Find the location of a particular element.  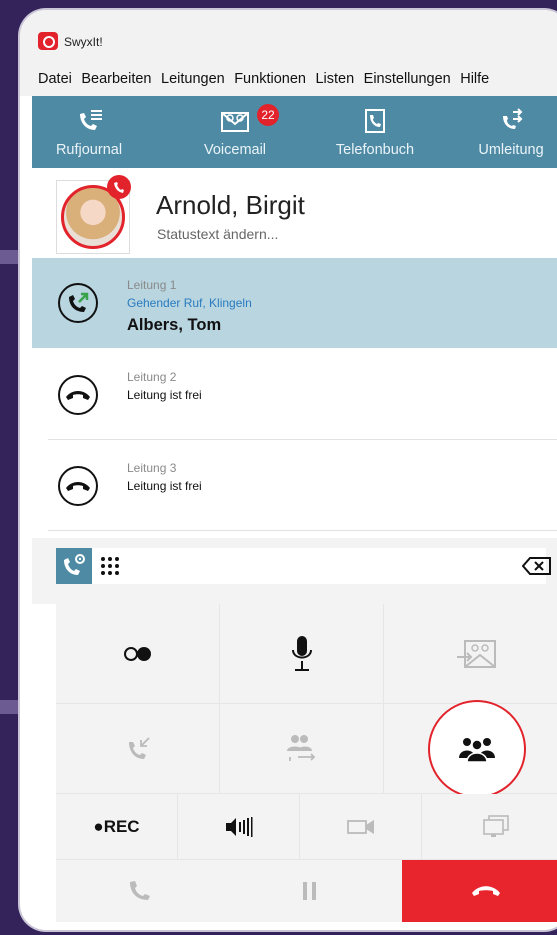

phonebook-icon is located at coordinates (375, 121).